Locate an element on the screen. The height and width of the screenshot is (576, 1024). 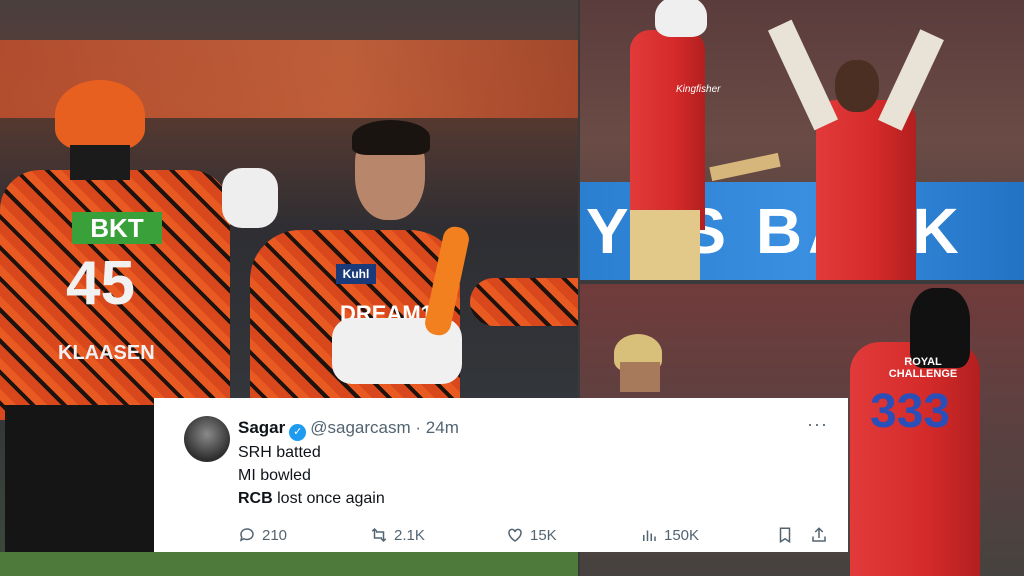
views-button: 150K is located at coordinates (669, 535).